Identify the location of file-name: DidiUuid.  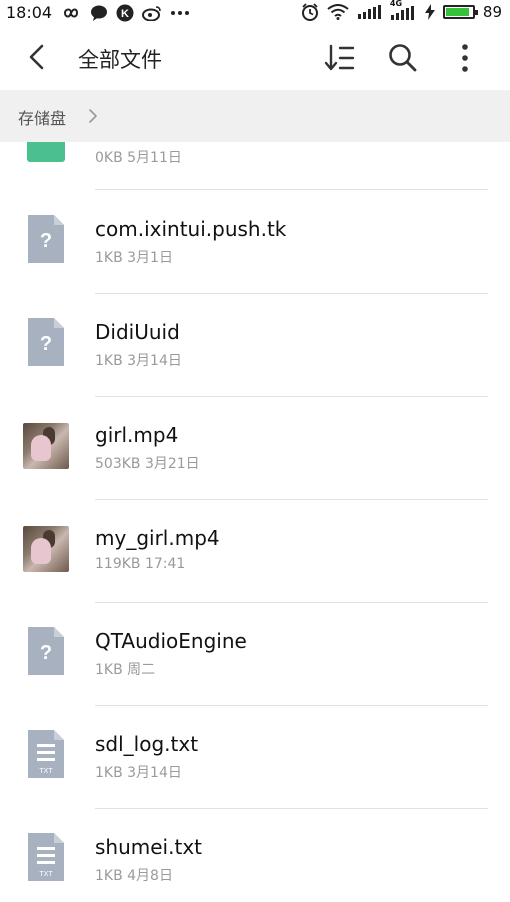
(137, 332).